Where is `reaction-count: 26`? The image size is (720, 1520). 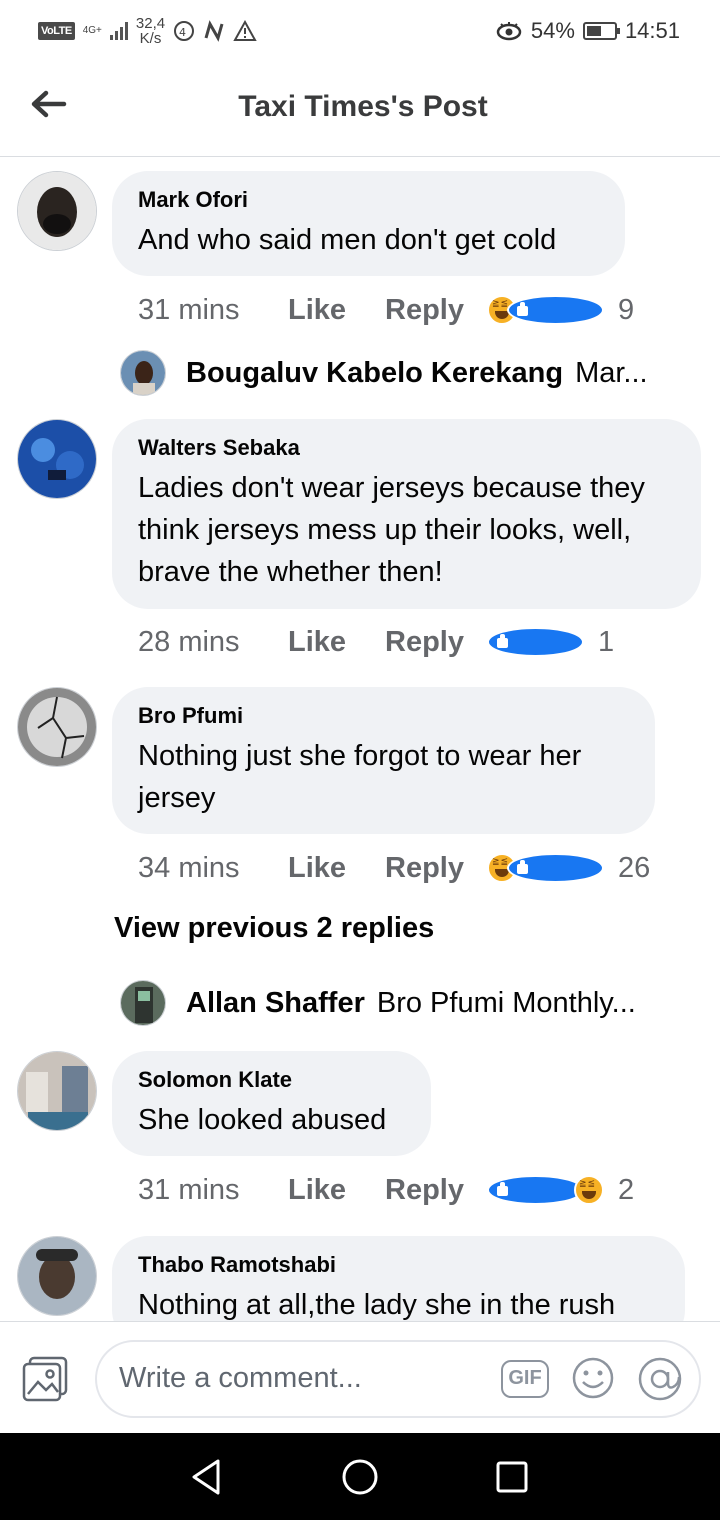 reaction-count: 26 is located at coordinates (634, 867).